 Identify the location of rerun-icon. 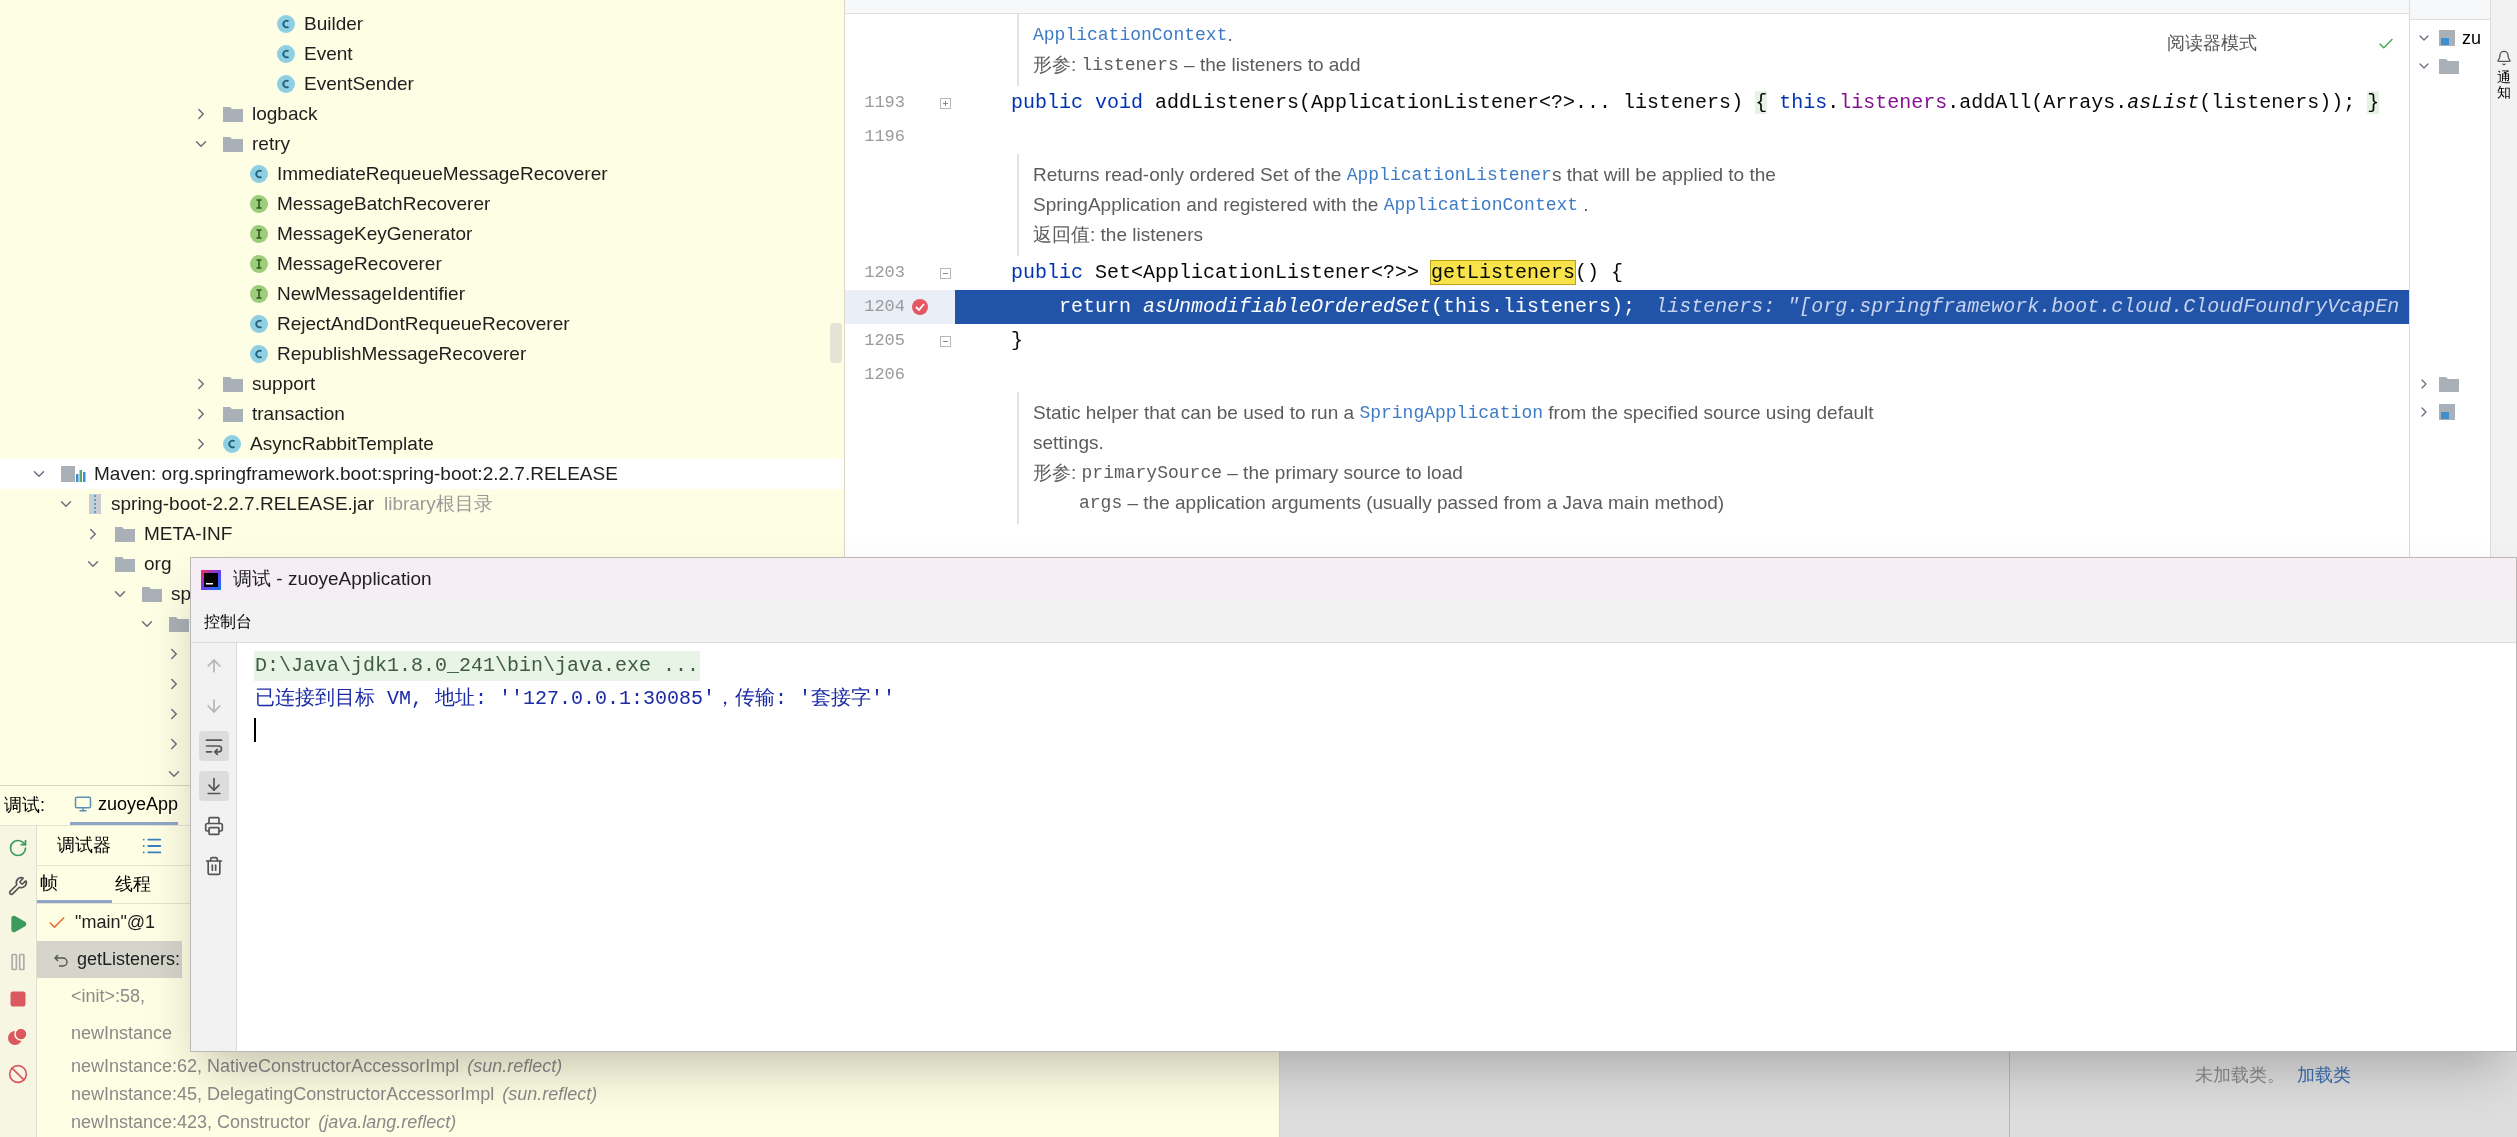
(18, 848).